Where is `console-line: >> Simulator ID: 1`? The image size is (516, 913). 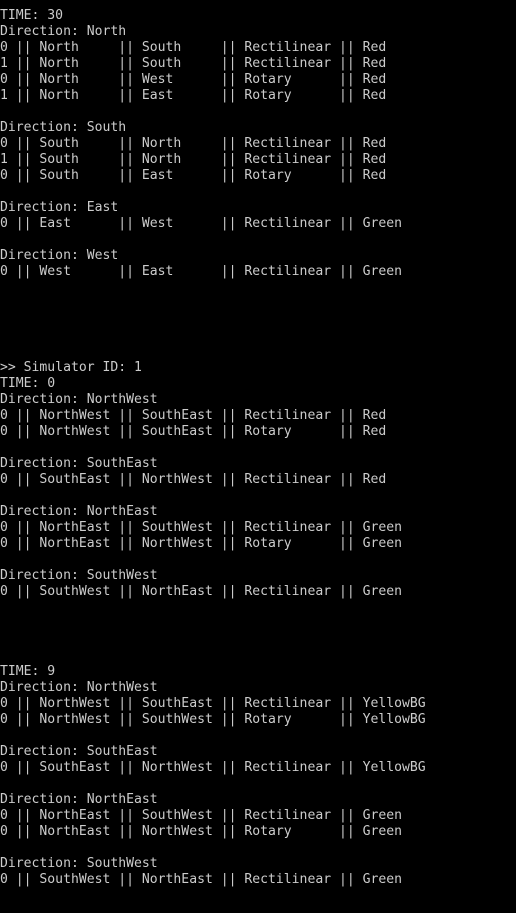
console-line: >> Simulator ID: 1 is located at coordinates (71, 367).